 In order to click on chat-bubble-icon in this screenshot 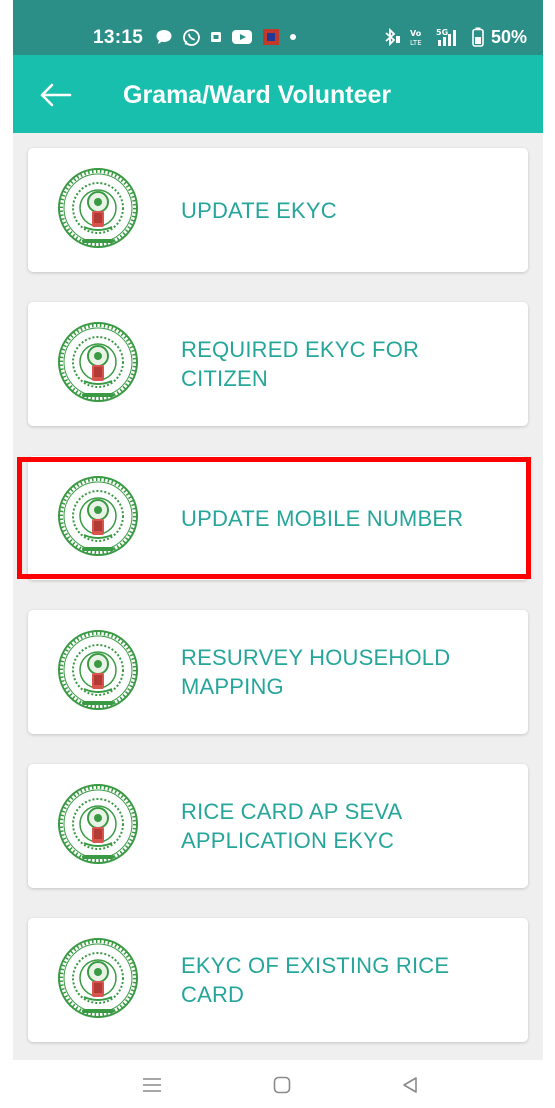, I will do `click(164, 37)`.